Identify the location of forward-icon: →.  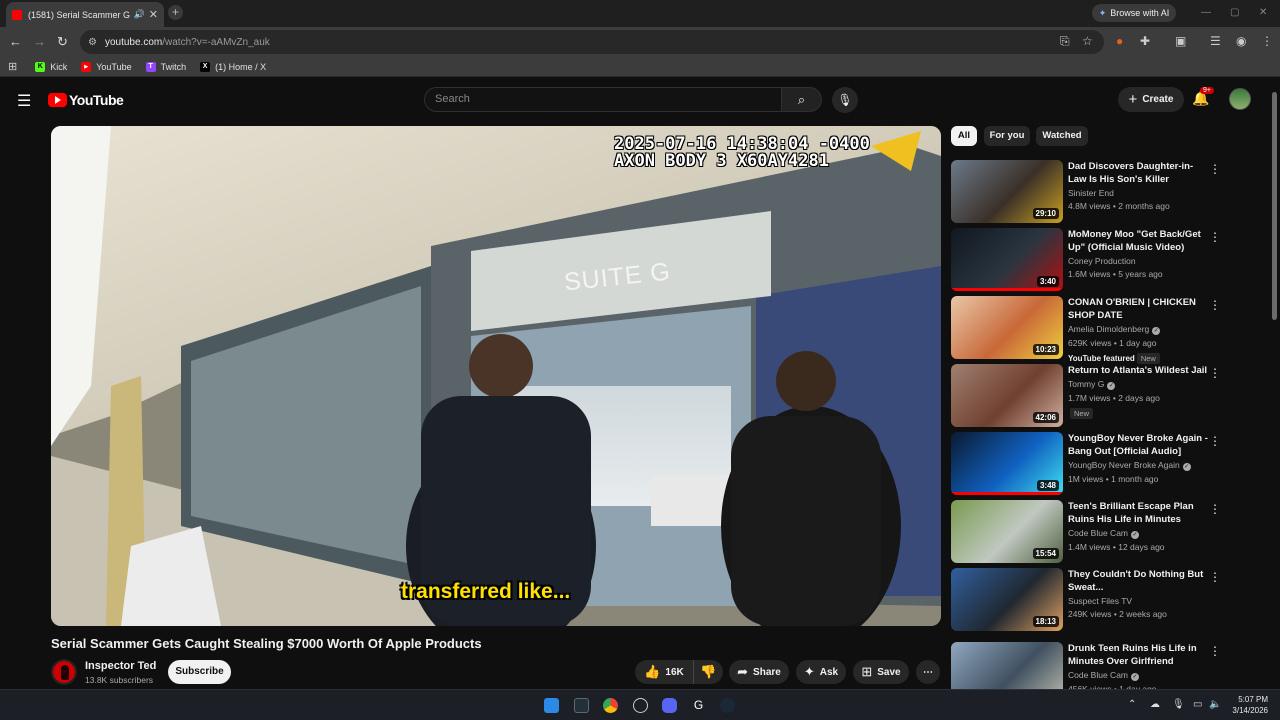
(39, 41).